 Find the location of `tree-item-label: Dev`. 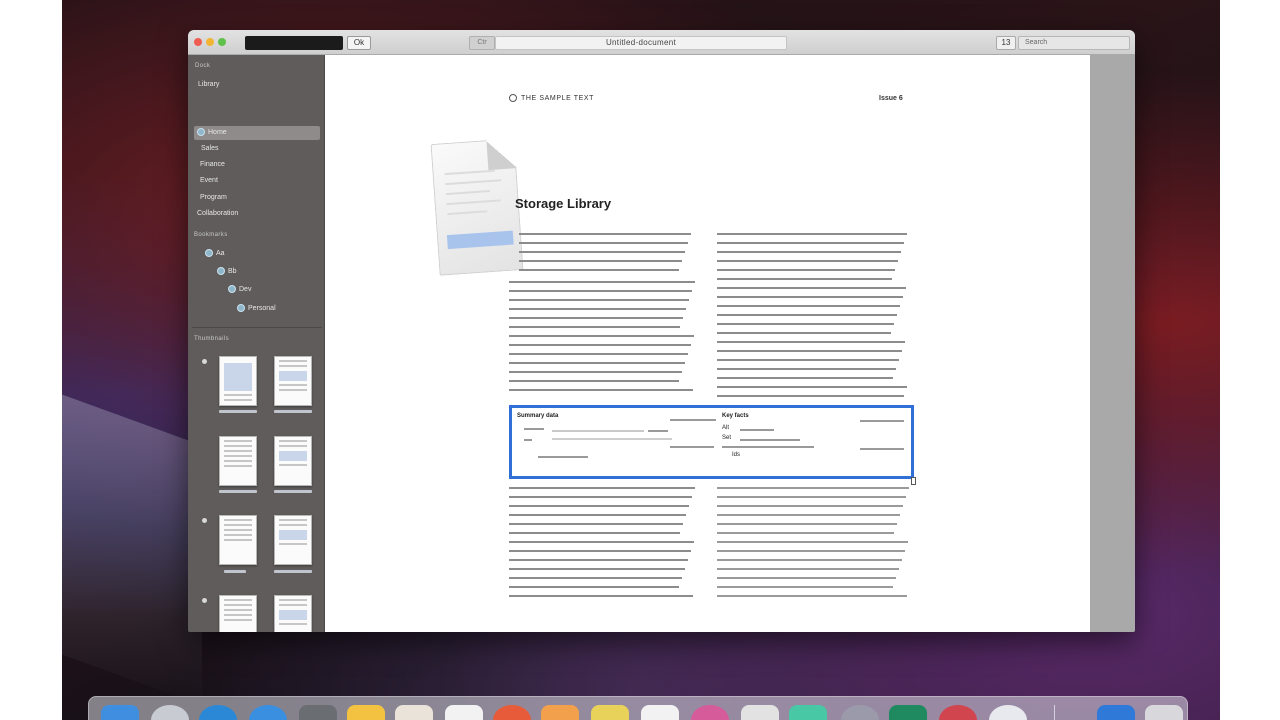

tree-item-label: Dev is located at coordinates (245, 289).